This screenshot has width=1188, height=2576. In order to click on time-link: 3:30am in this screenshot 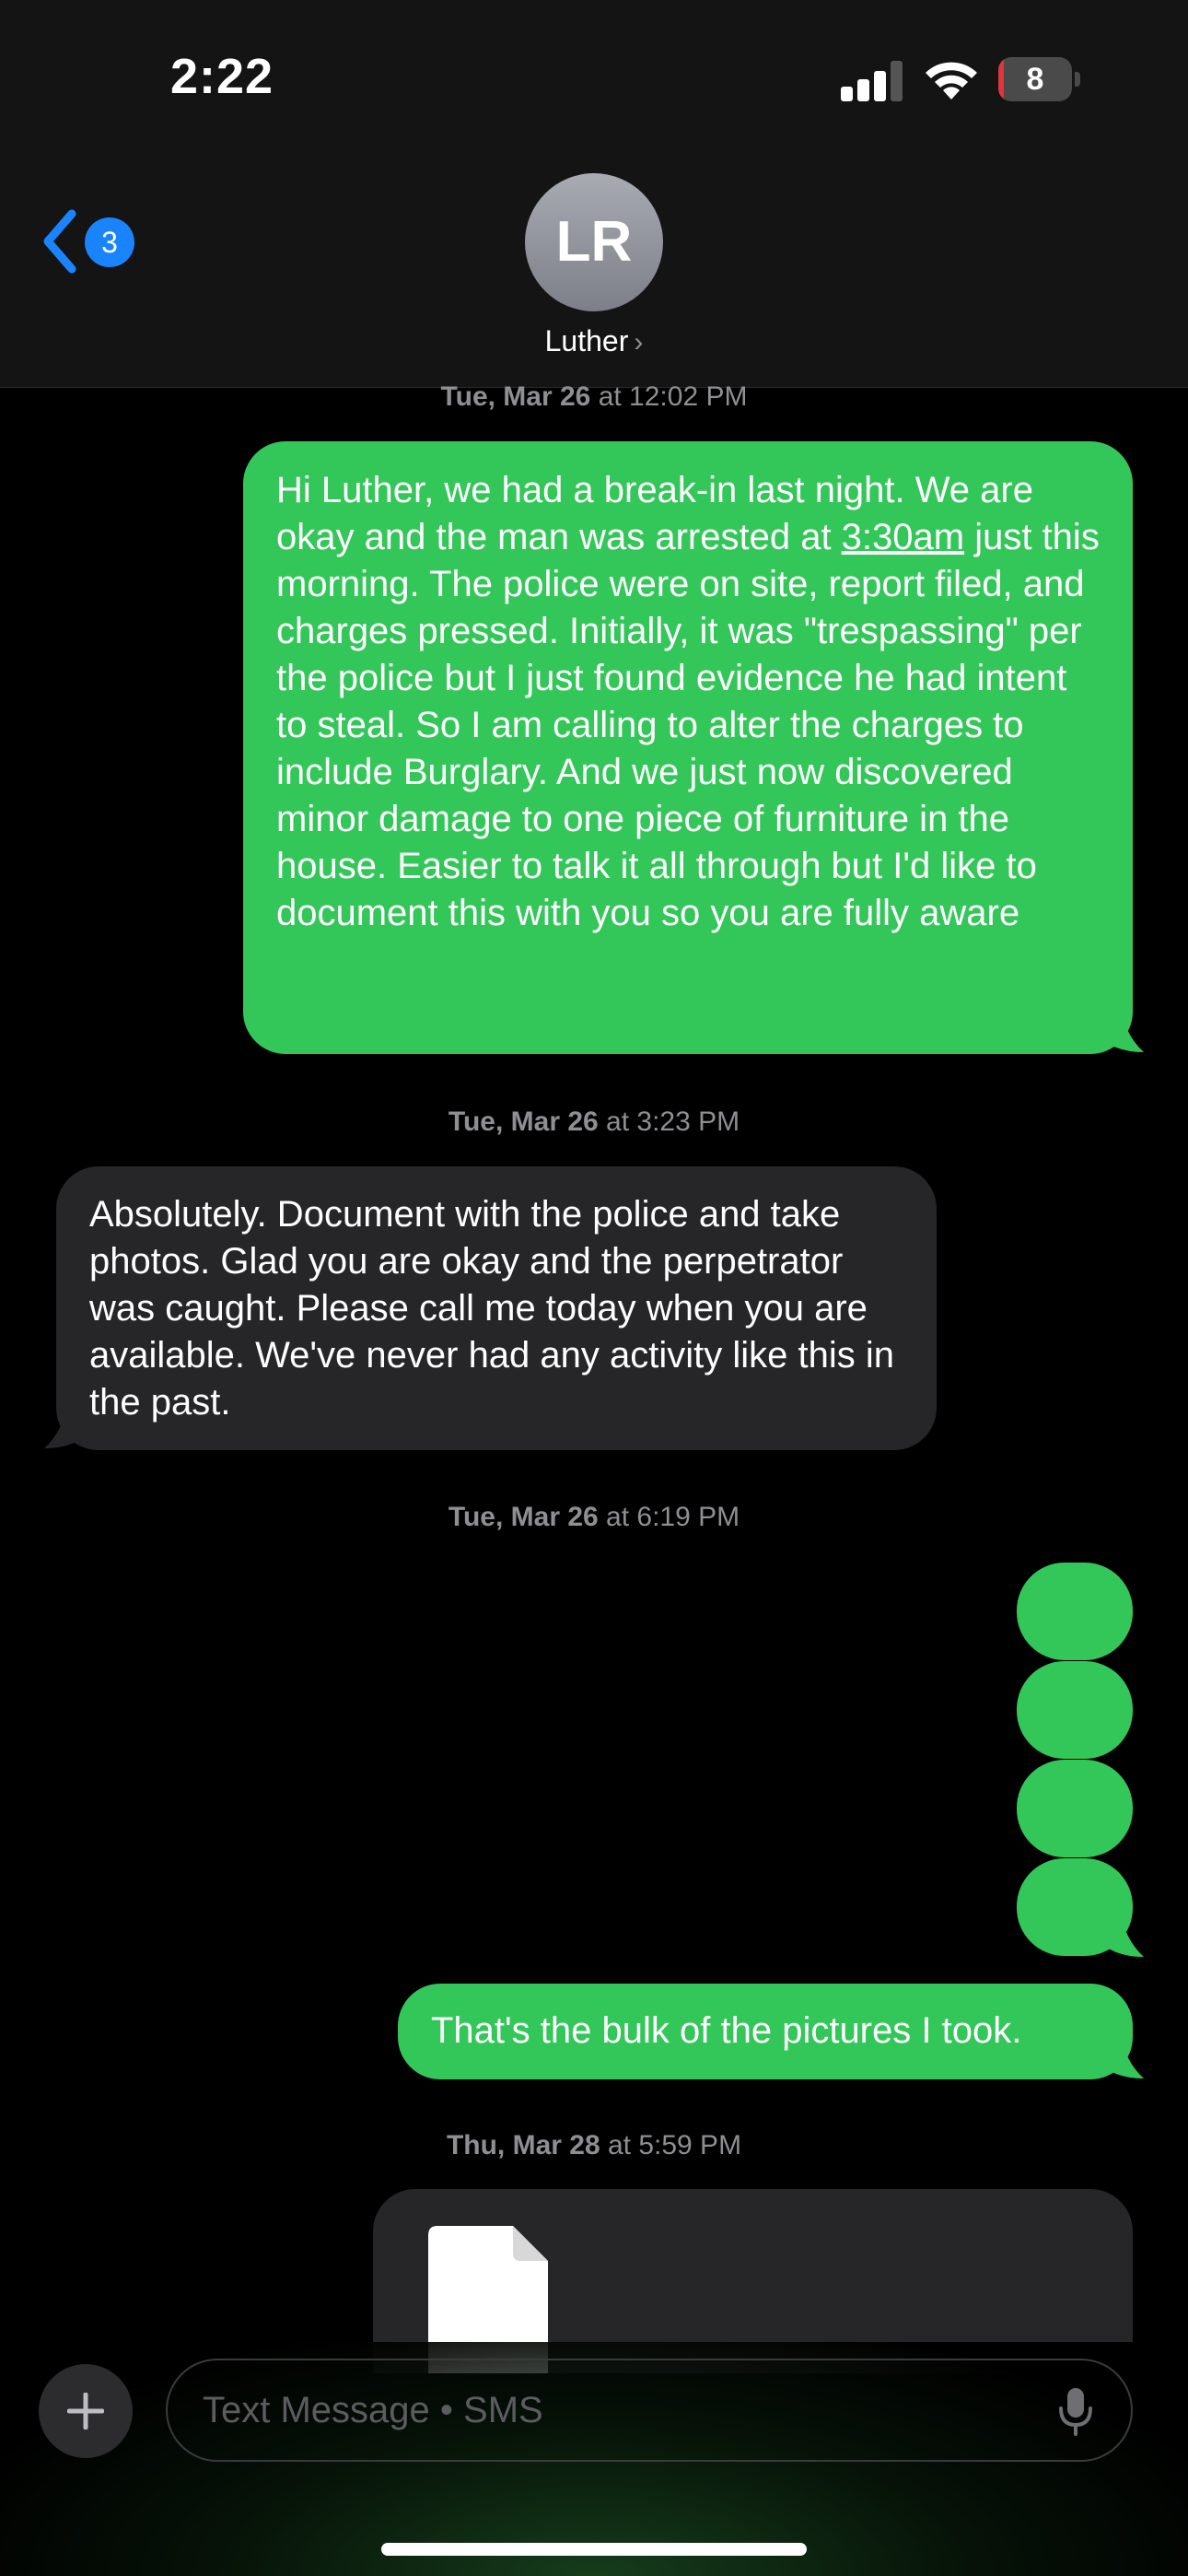, I will do `click(903, 537)`.